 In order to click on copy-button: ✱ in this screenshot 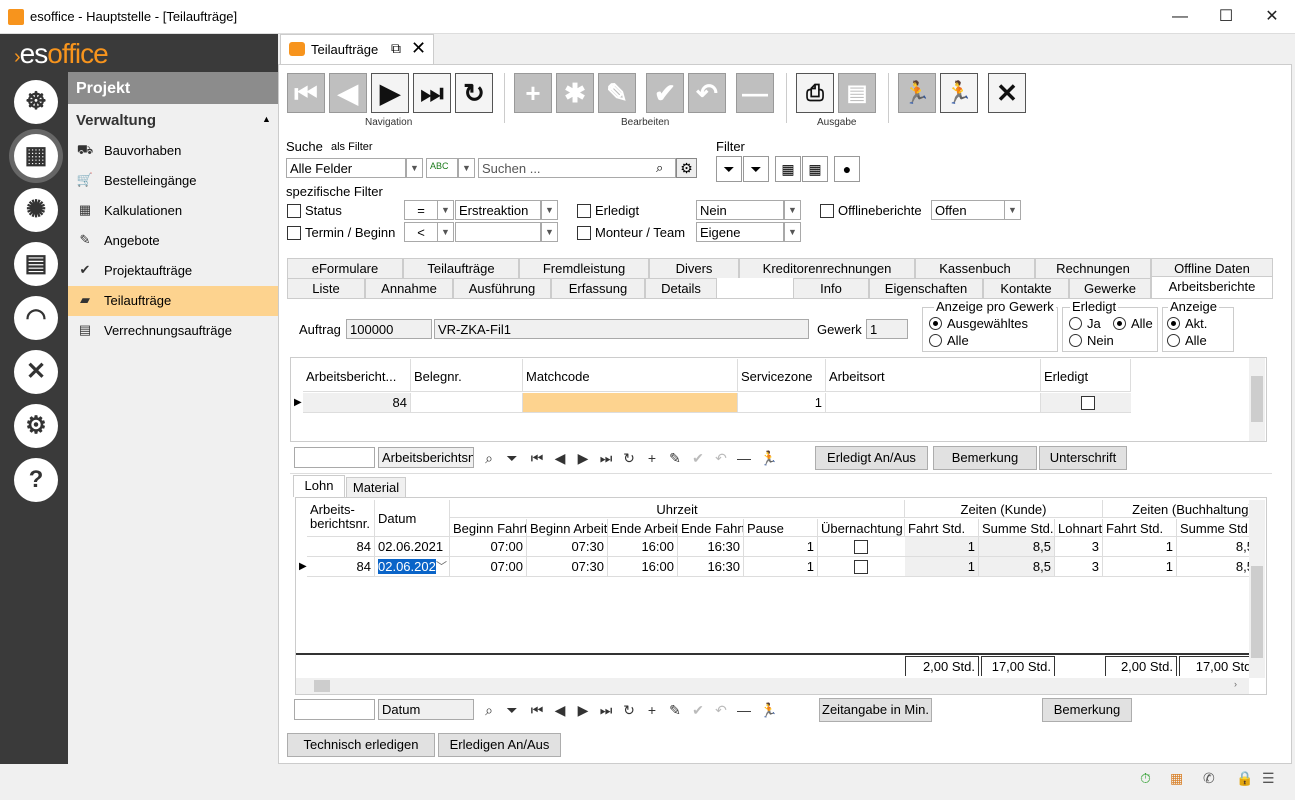, I will do `click(575, 93)`.